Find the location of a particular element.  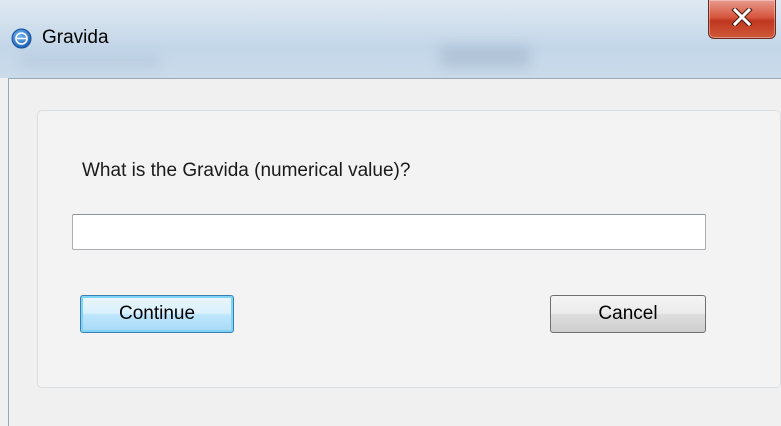

question-label: What is the Gravida (numerical value)? is located at coordinates (246, 170).